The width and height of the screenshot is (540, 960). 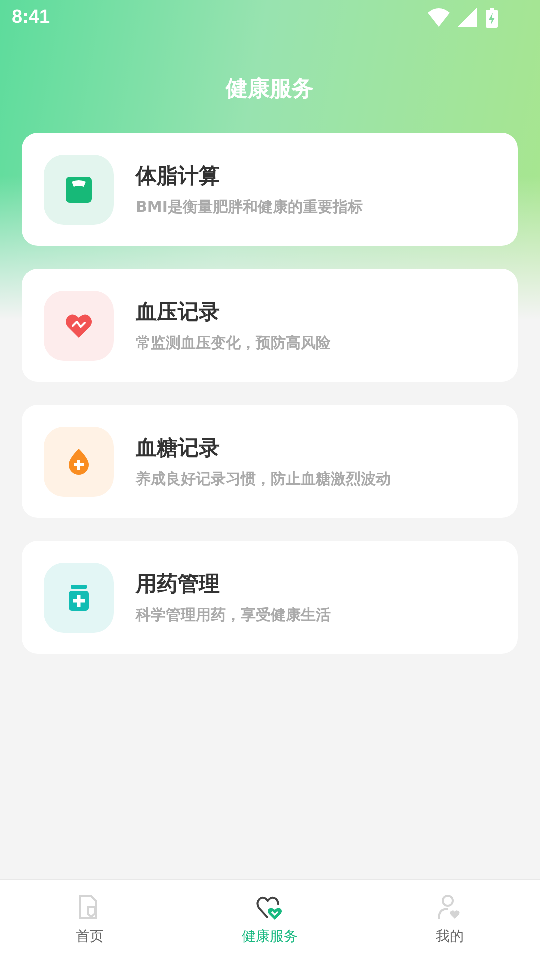 What do you see at coordinates (178, 584) in the screenshot?
I see `service-title: 用药管理` at bounding box center [178, 584].